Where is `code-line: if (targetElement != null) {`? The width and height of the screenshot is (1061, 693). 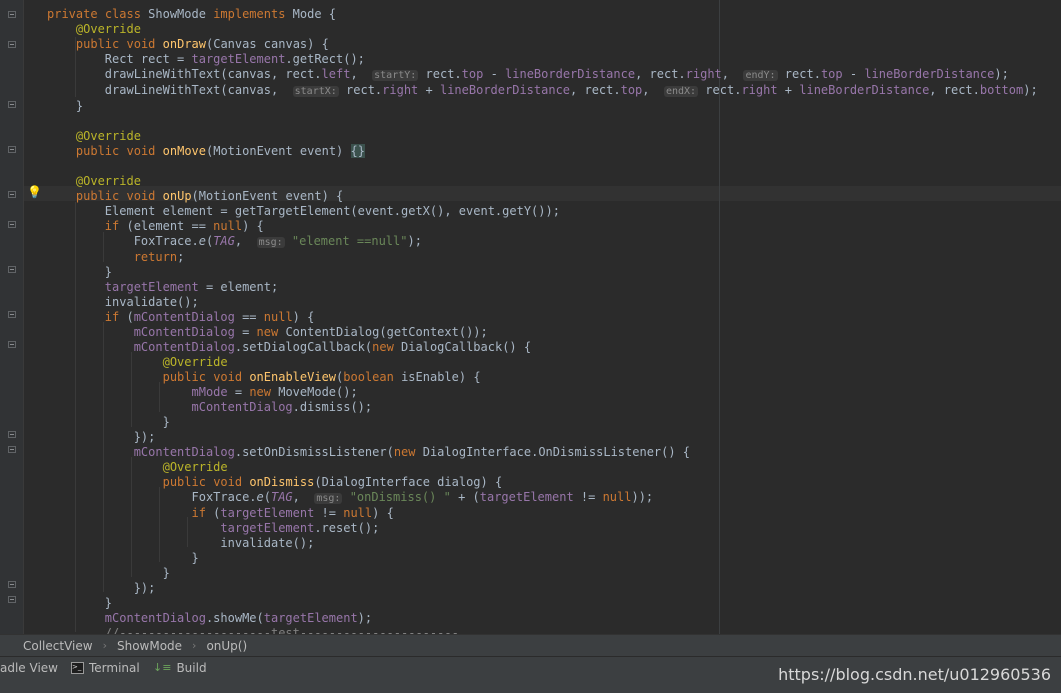
code-line: if (targetElement != null) { is located at coordinates (292, 513).